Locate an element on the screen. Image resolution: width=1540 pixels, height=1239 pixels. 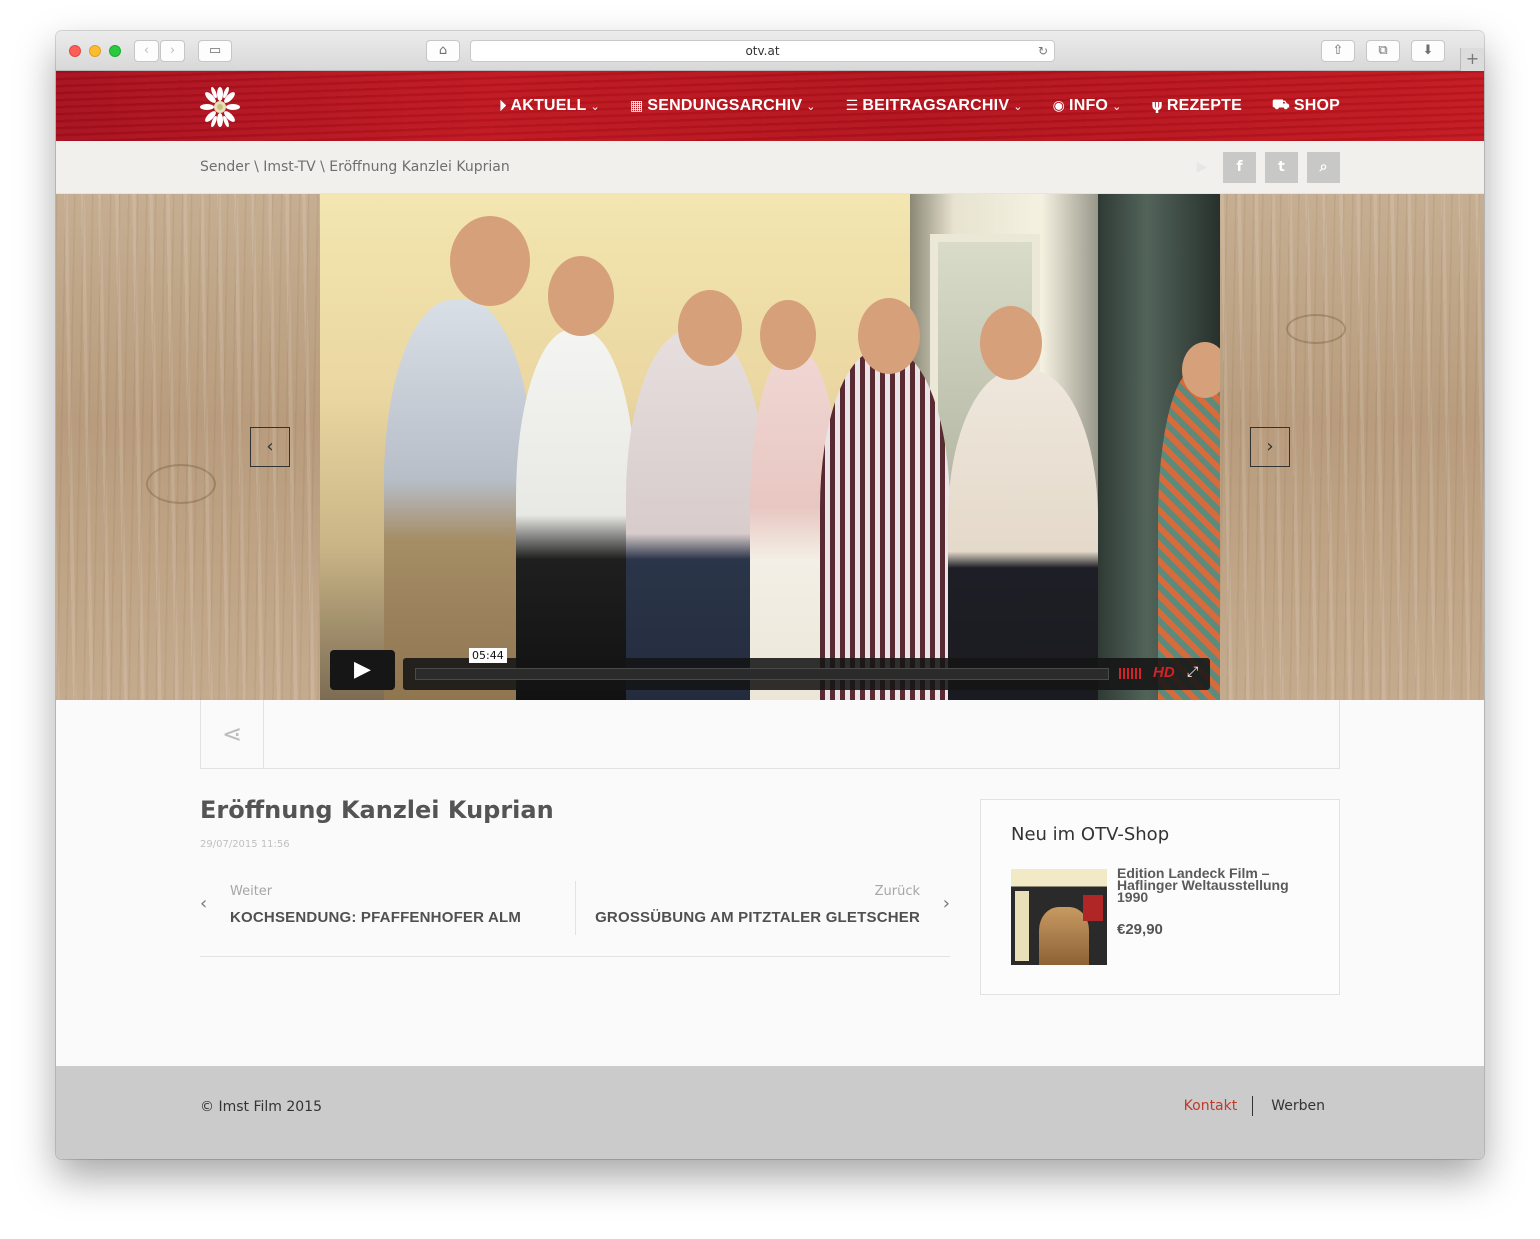
next-post-link: ‹ Weiter KOCHSENDUNG: PFAFFENHOFER ALM is located at coordinates (387, 908).